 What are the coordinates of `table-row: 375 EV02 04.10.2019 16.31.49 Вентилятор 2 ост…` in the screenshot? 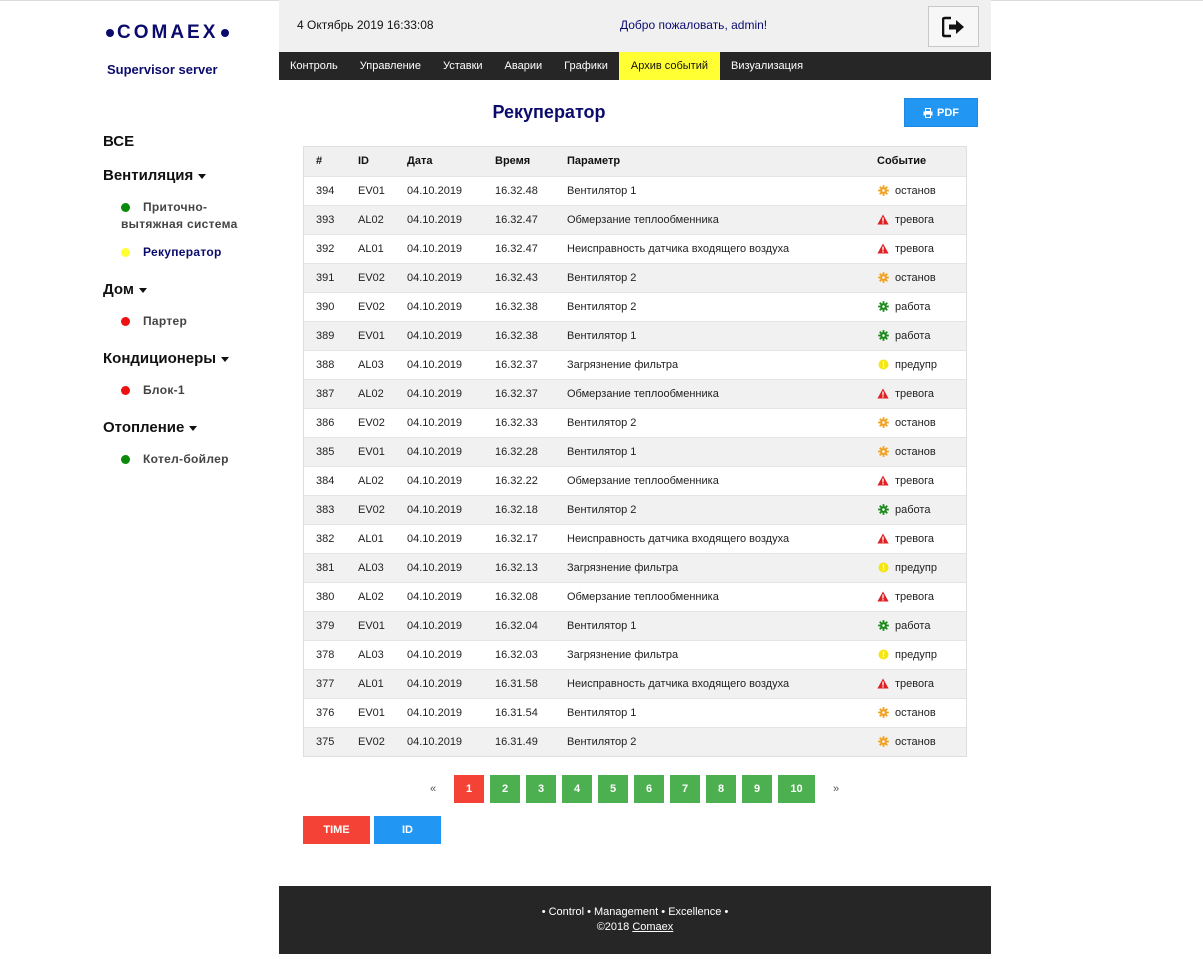 It's located at (635, 741).